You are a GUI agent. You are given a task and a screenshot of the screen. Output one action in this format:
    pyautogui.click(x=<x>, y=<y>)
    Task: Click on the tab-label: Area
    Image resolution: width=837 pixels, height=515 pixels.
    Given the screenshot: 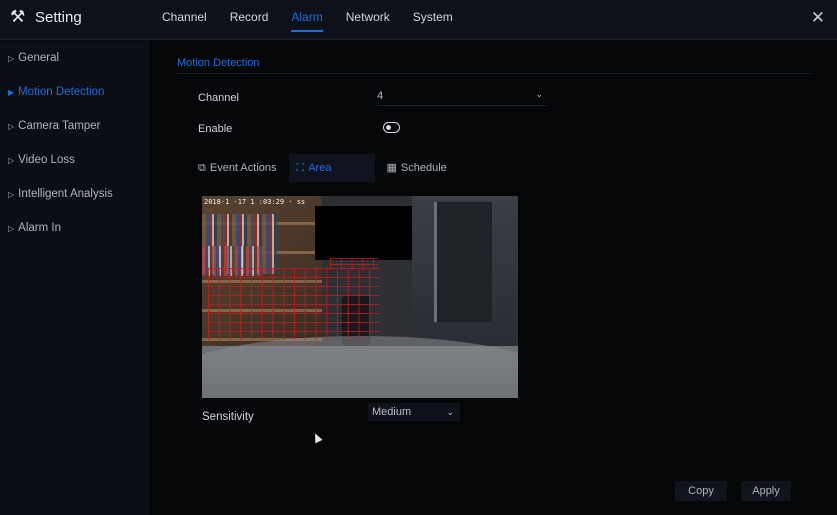 What is the action you would take?
    pyautogui.click(x=320, y=168)
    